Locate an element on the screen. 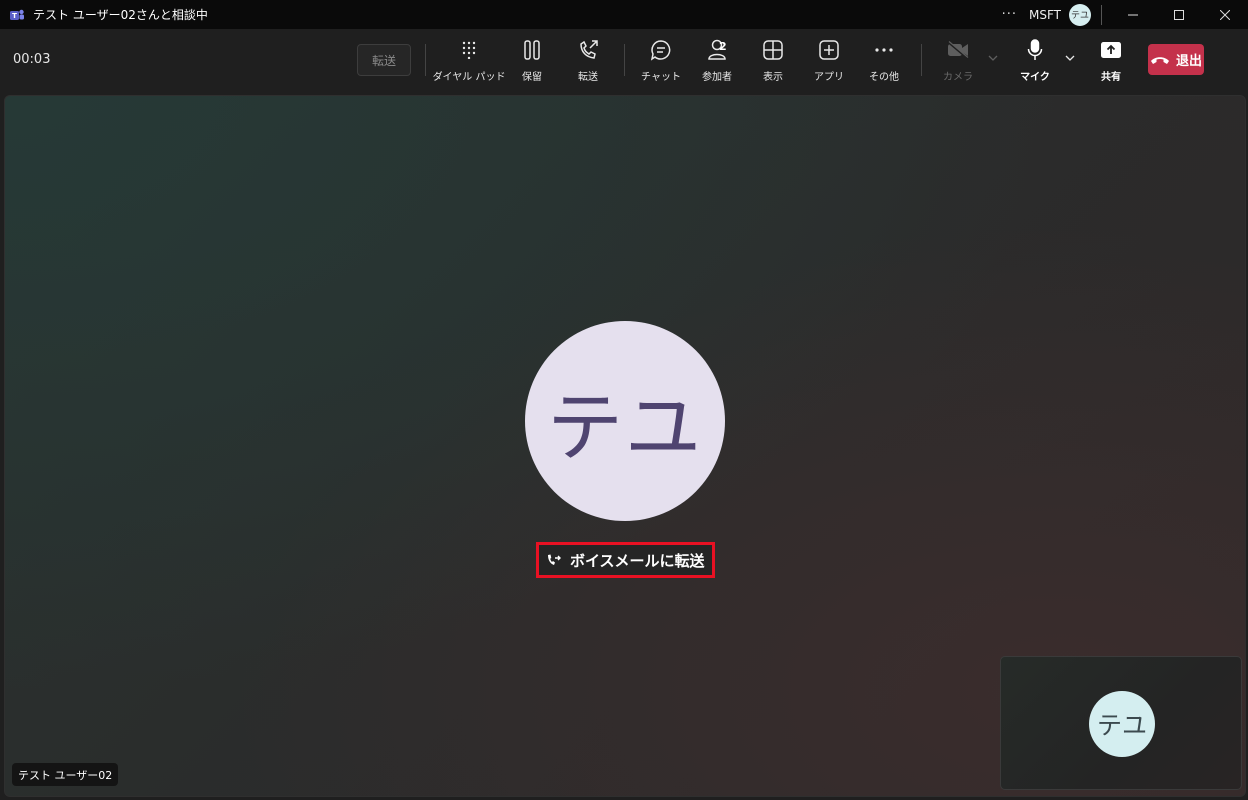 The width and height of the screenshot is (1248, 800). mic-button: マイク is located at coordinates (1035, 61).